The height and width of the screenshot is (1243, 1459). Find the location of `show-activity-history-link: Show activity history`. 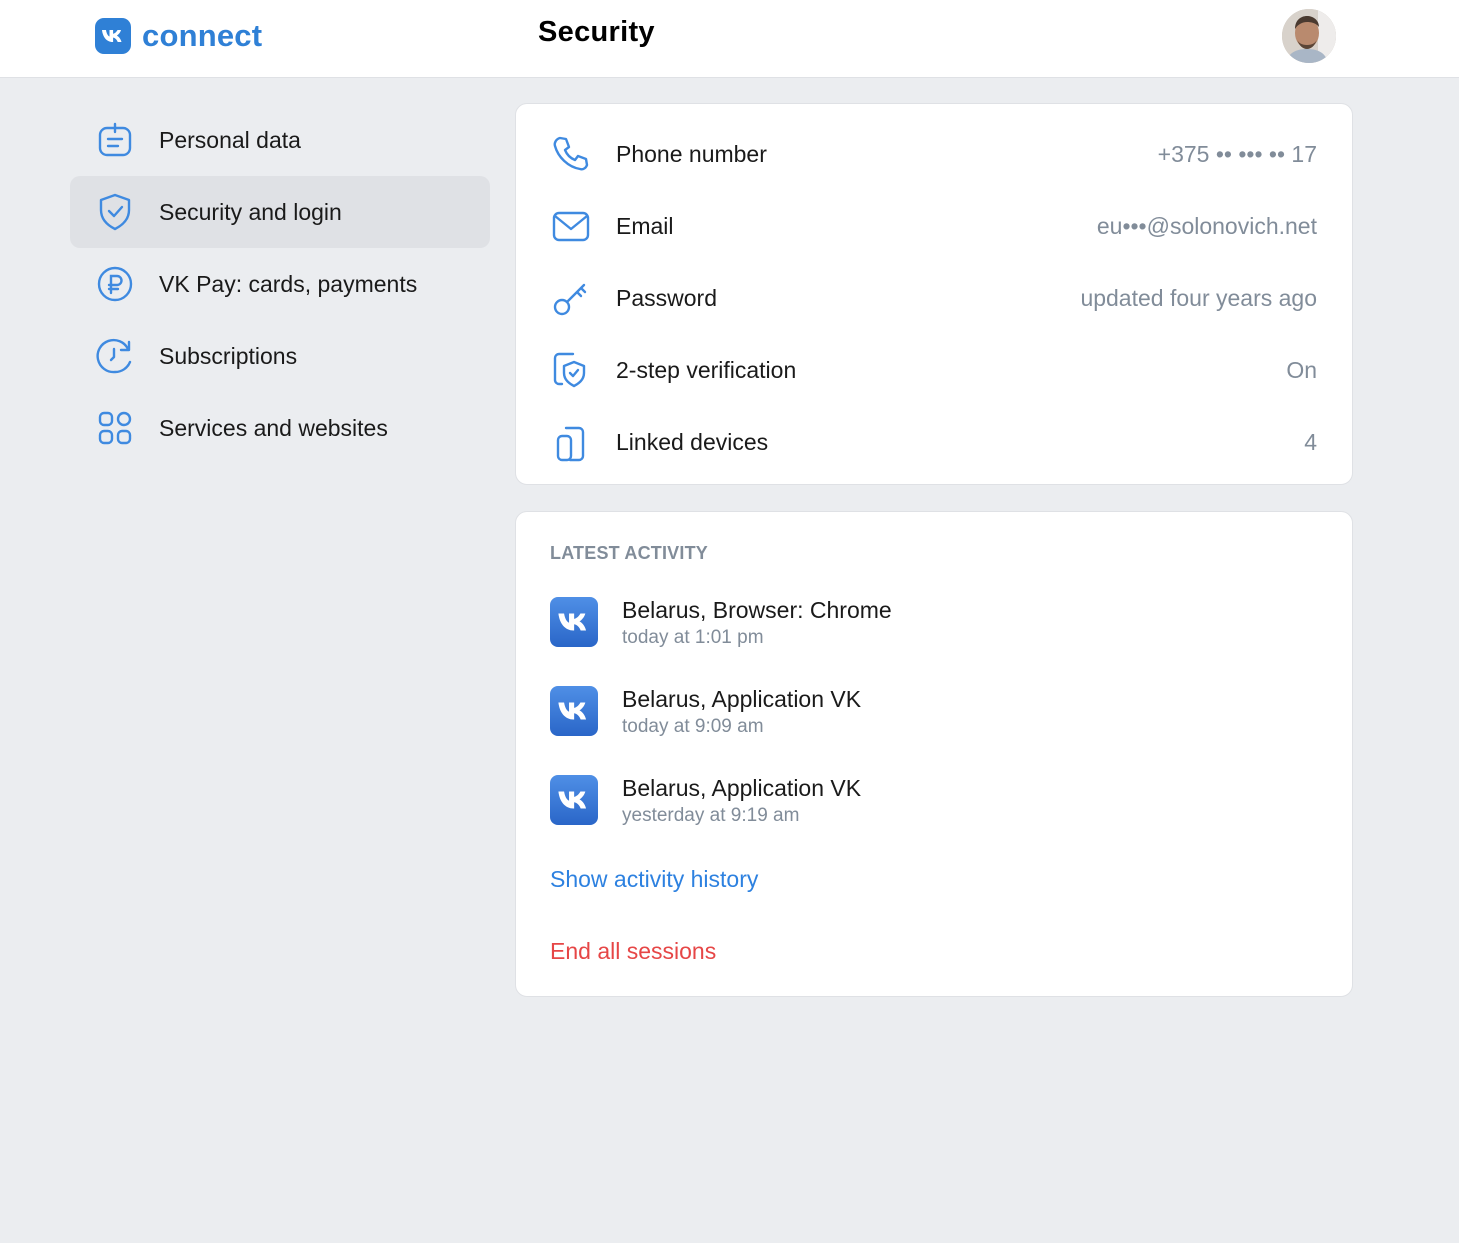

show-activity-history-link: Show activity history is located at coordinates (654, 879).